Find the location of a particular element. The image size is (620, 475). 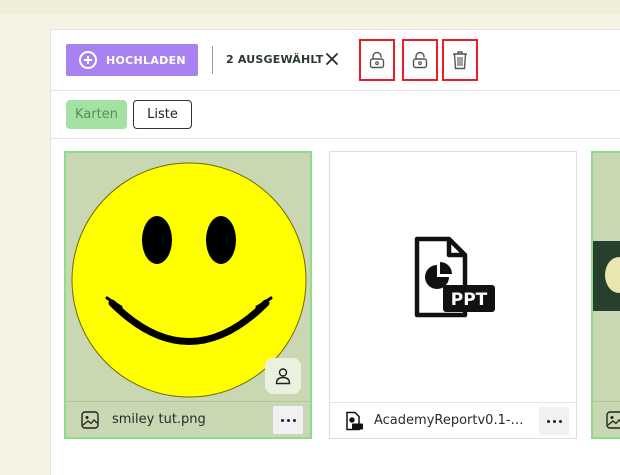

trash-icon is located at coordinates (460, 60).